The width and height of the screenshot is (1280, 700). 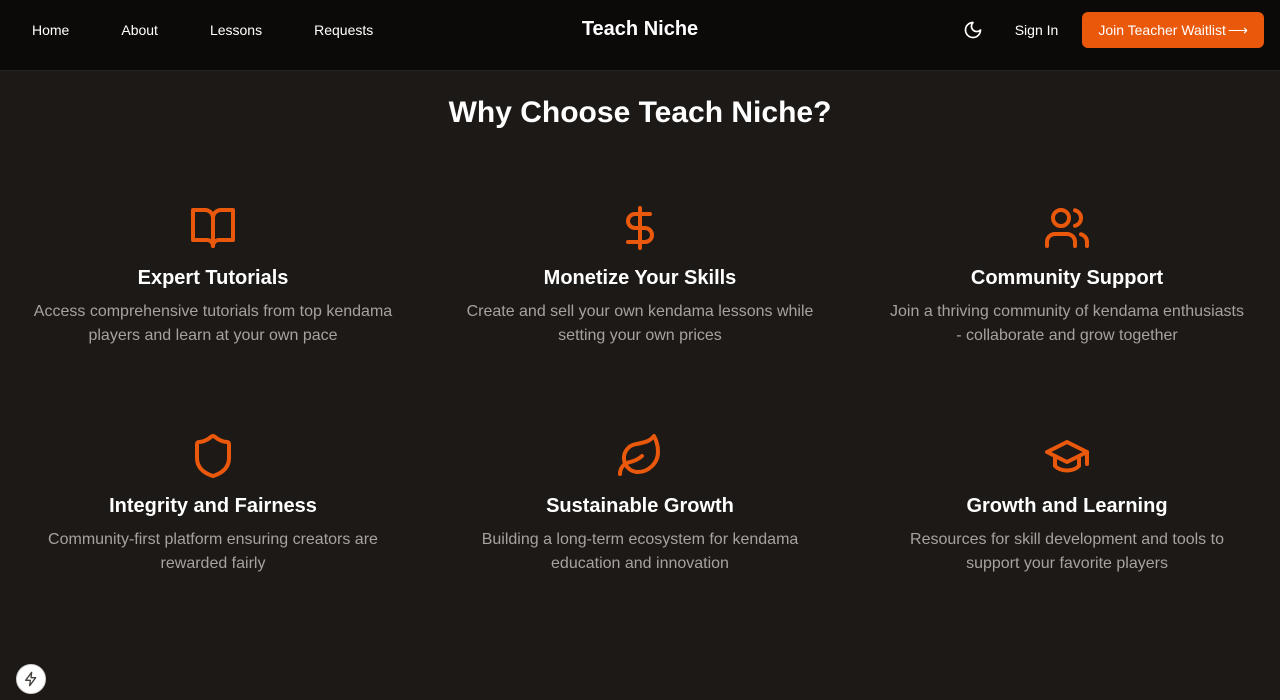 I want to click on lightning-icon, so click(x=31, y=679).